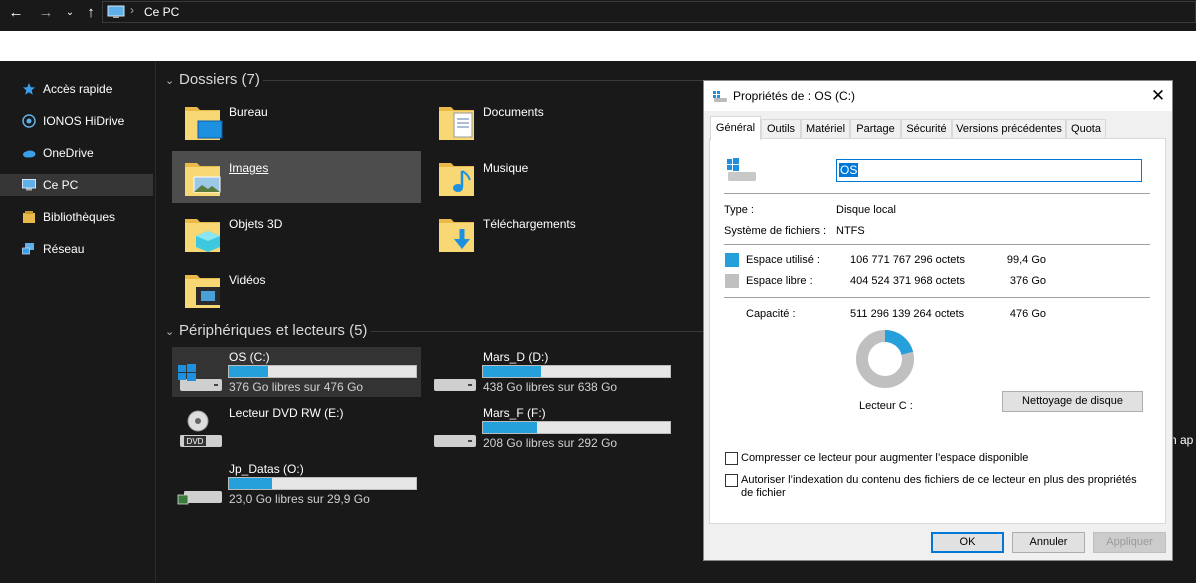  I want to click on sidebar-item-network: Réseau, so click(76, 249).